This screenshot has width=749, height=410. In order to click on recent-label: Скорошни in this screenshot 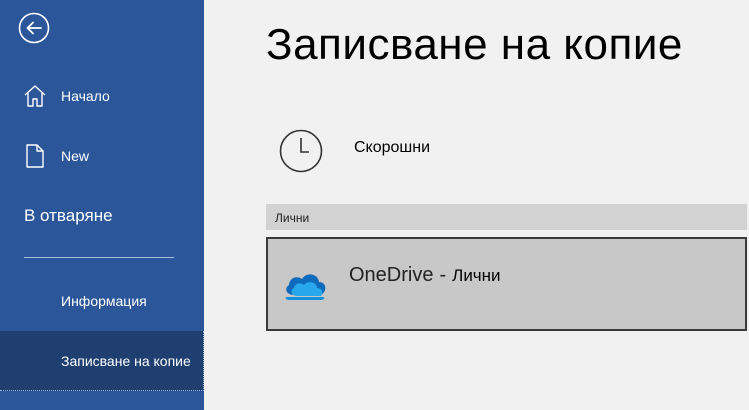, I will do `click(392, 147)`.